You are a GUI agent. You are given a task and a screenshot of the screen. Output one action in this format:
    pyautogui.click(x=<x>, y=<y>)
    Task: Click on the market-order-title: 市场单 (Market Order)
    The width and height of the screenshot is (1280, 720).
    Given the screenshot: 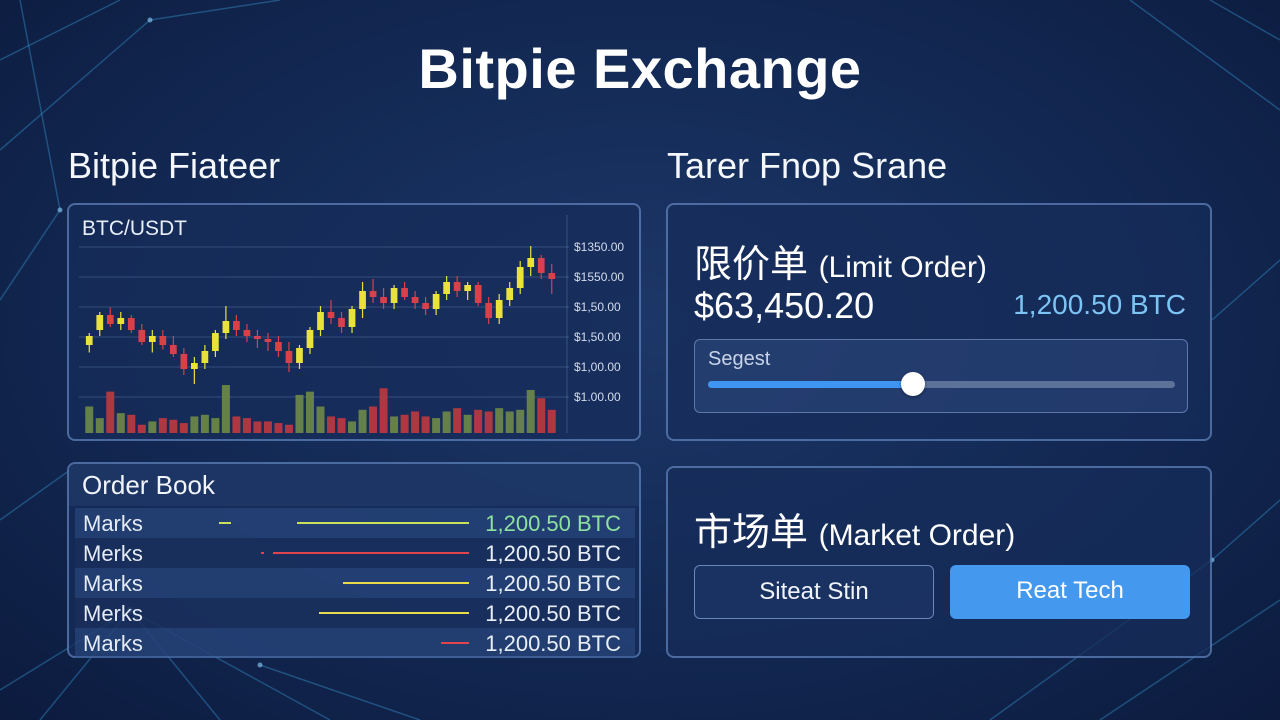 What is the action you would take?
    pyautogui.click(x=854, y=528)
    